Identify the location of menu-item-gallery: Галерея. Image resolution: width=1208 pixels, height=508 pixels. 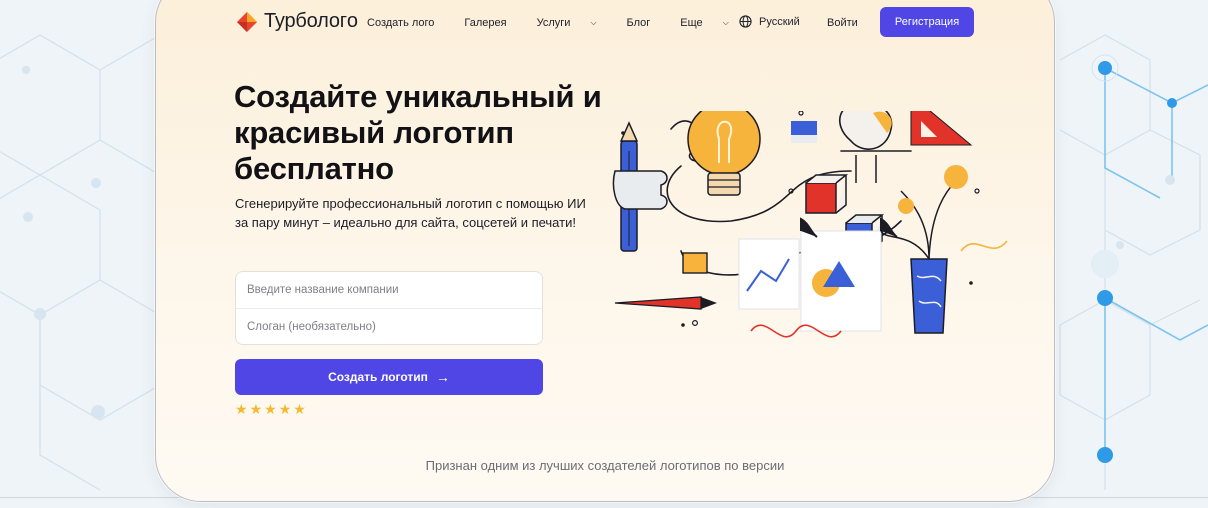
(492, 23).